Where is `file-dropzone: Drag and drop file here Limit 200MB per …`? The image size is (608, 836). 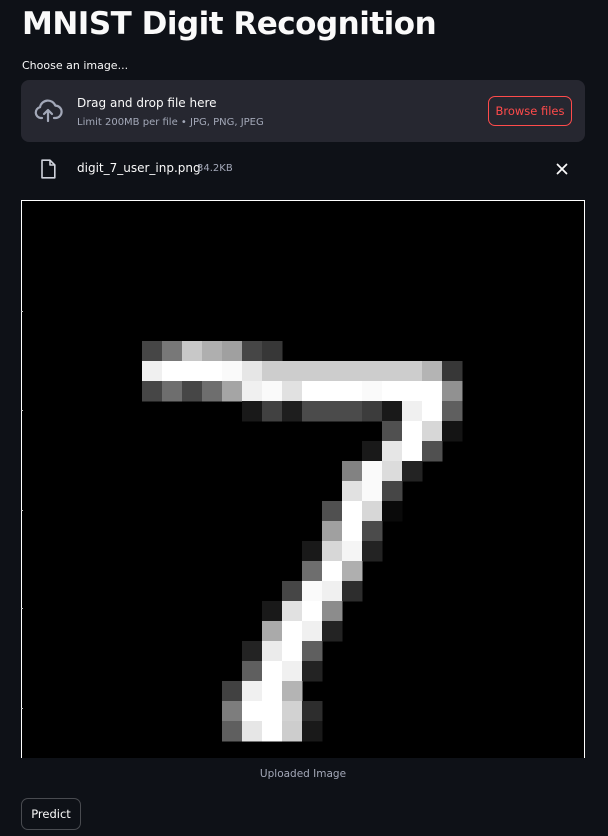
file-dropzone: Drag and drop file here Limit 200MB per … is located at coordinates (303, 111).